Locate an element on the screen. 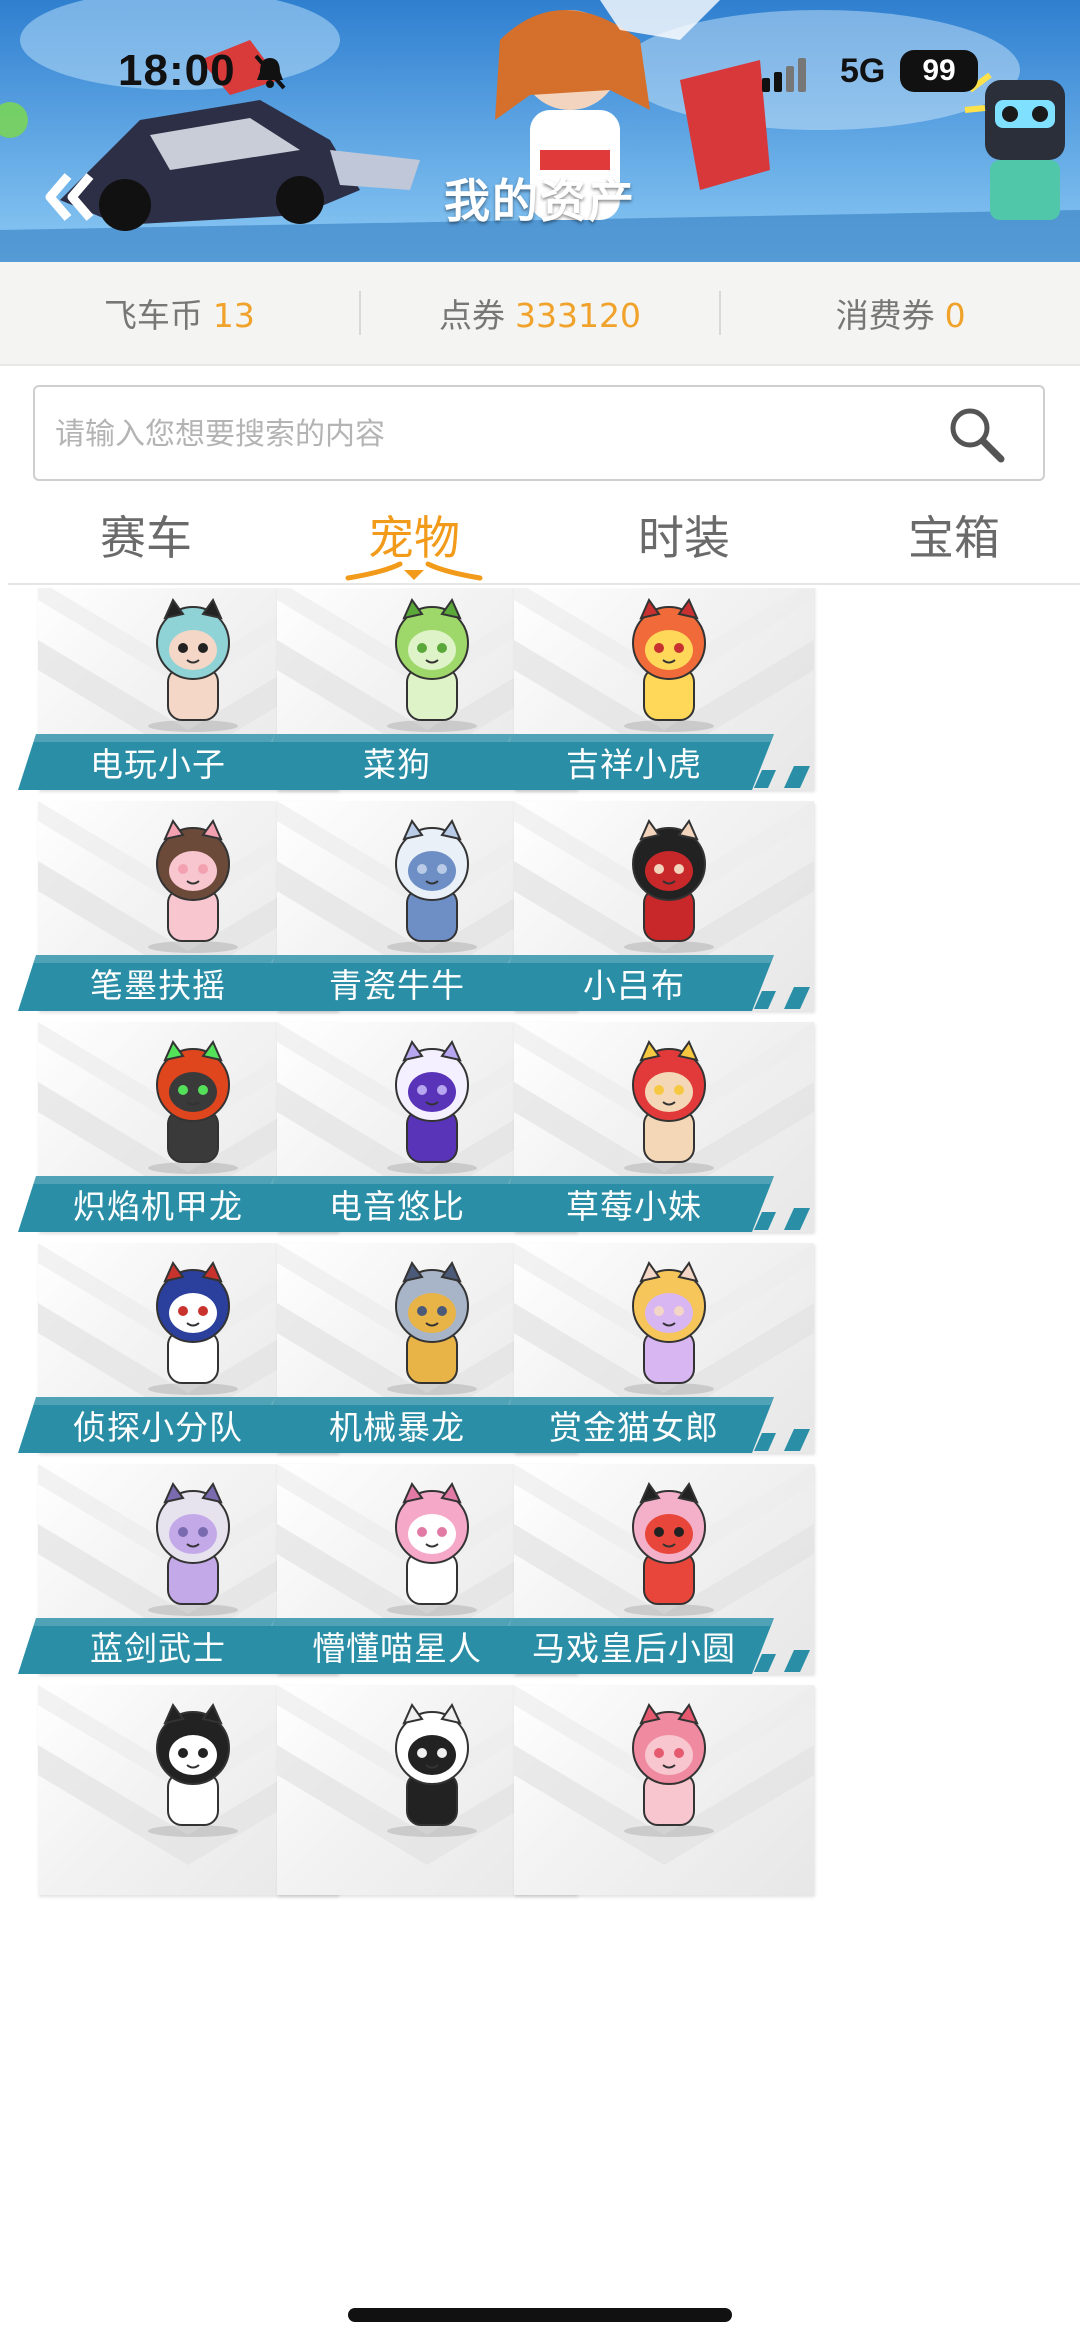  home-indicator is located at coordinates (540, 2315).